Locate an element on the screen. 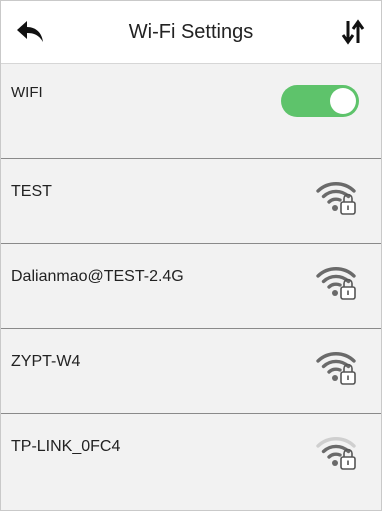 The image size is (382, 511). sort-button is located at coordinates (353, 32).